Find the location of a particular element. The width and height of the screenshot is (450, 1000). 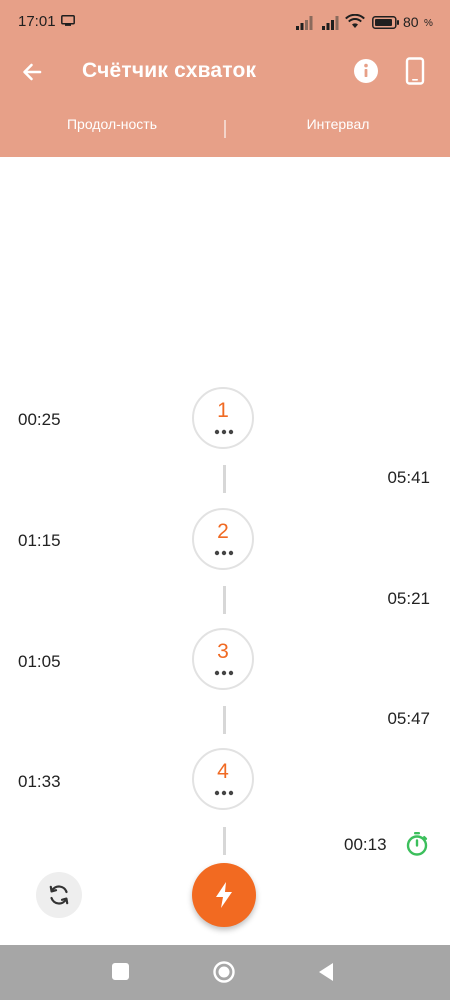

contraction-node: 4 is located at coordinates (223, 779).